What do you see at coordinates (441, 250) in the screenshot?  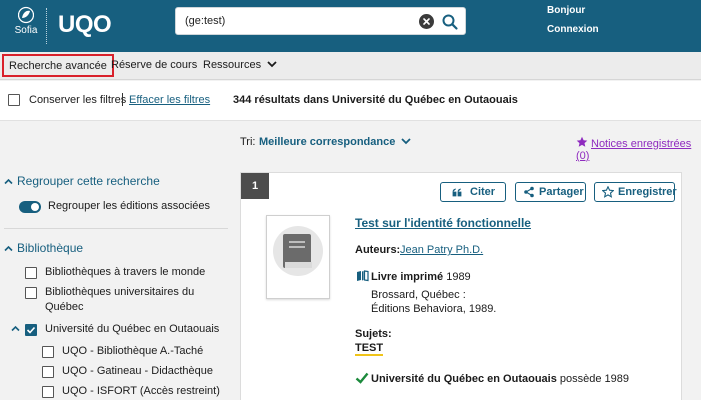 I see `author-link: Jean Patry Ph.D.` at bounding box center [441, 250].